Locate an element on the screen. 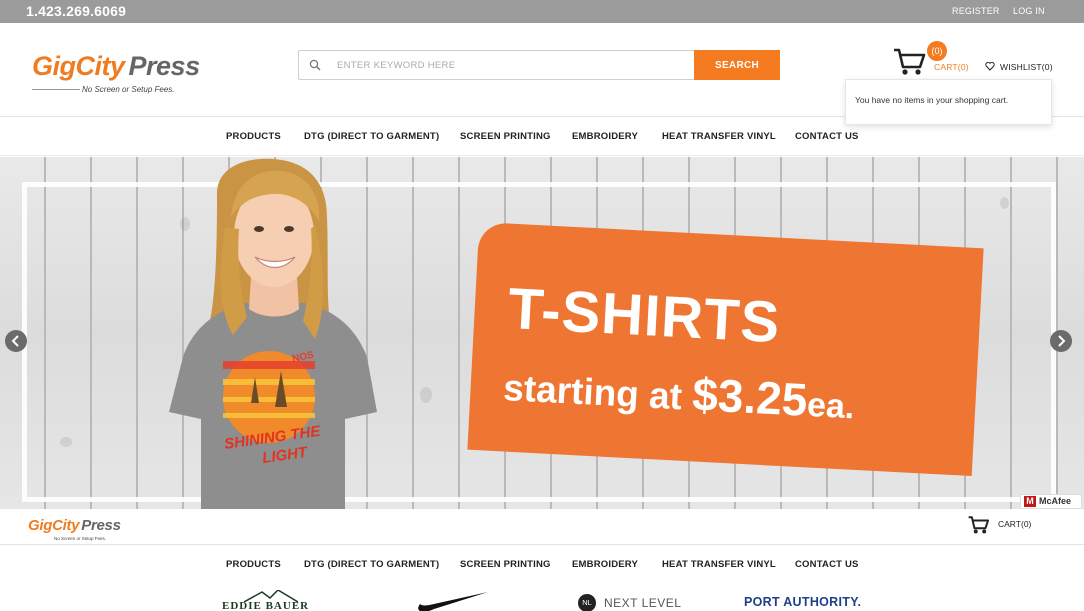  search-button: SEARCH is located at coordinates (737, 65).